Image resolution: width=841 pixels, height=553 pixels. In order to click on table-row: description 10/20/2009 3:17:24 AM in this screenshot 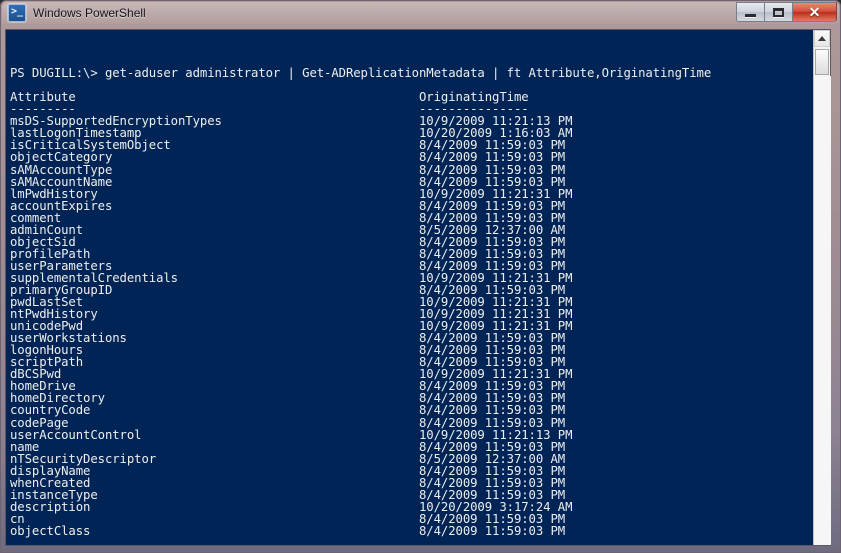, I will do `click(411, 507)`.